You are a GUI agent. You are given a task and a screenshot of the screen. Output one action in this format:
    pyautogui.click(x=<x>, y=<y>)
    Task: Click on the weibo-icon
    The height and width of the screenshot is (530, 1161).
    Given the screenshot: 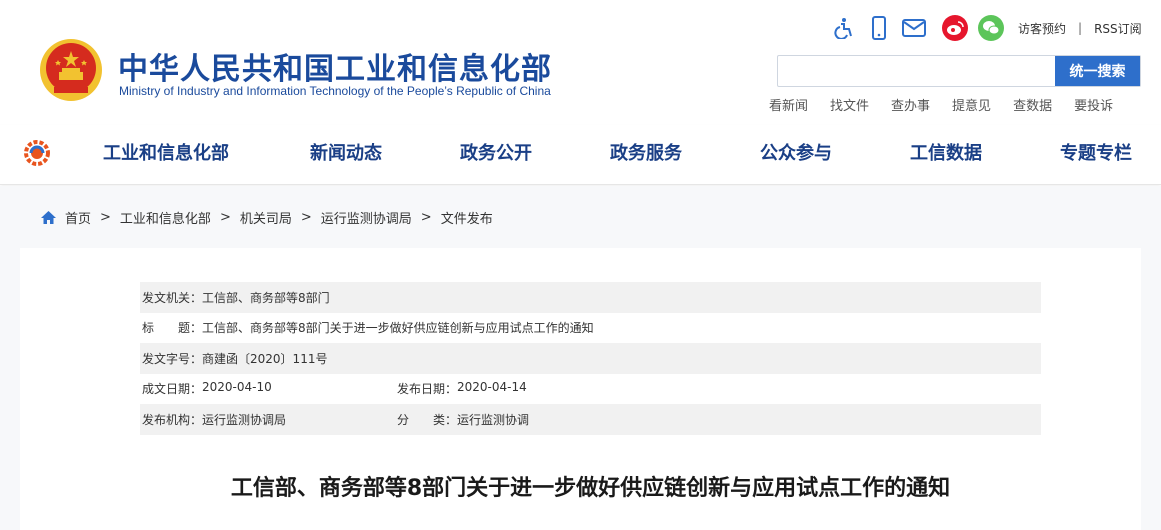 What is the action you would take?
    pyautogui.click(x=955, y=28)
    